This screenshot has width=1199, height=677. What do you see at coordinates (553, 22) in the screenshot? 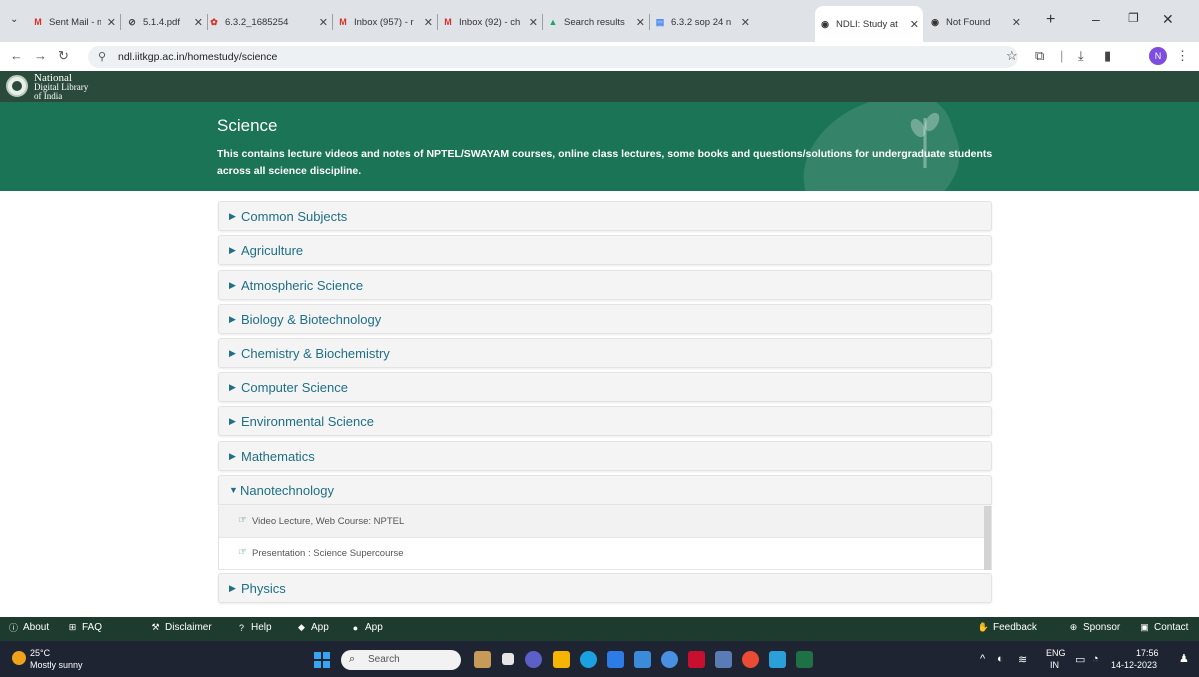
I see `drive-icon: ▲` at bounding box center [553, 22].